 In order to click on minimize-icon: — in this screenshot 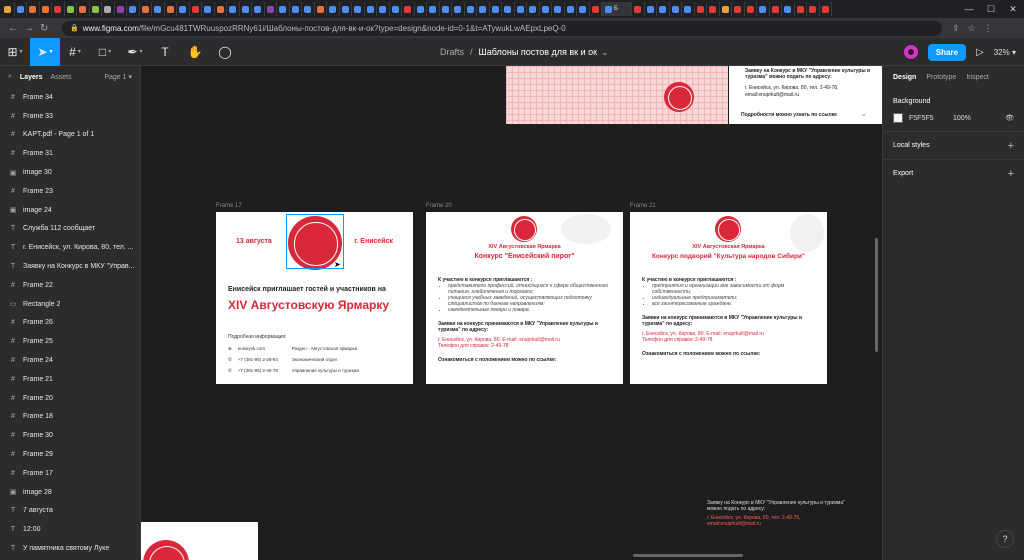, I will do `click(969, 9)`.